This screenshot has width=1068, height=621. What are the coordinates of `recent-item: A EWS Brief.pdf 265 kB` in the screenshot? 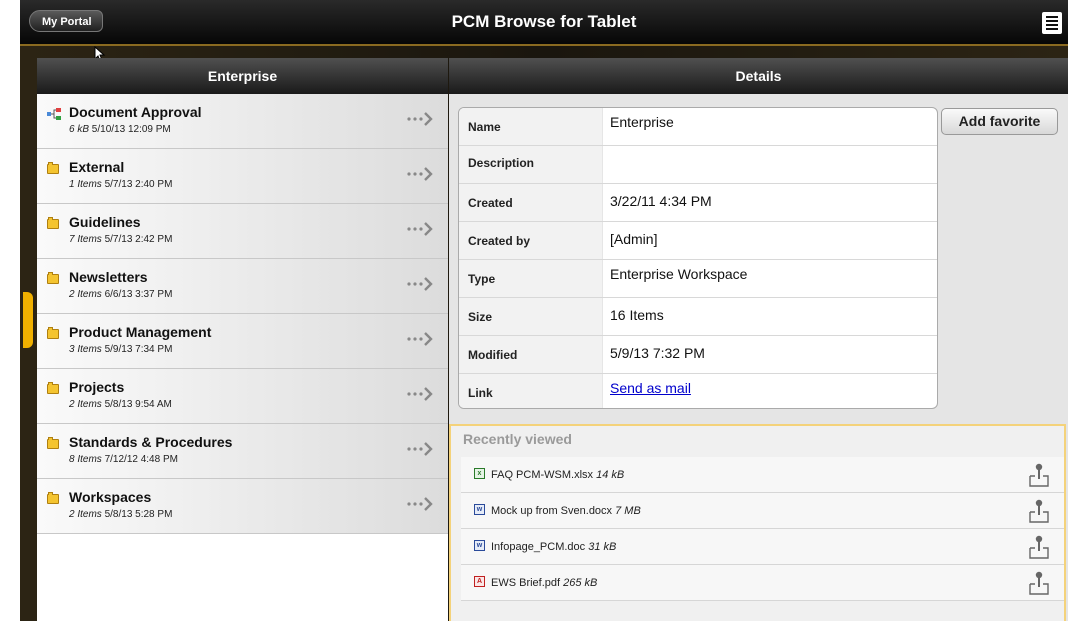 It's located at (762, 583).